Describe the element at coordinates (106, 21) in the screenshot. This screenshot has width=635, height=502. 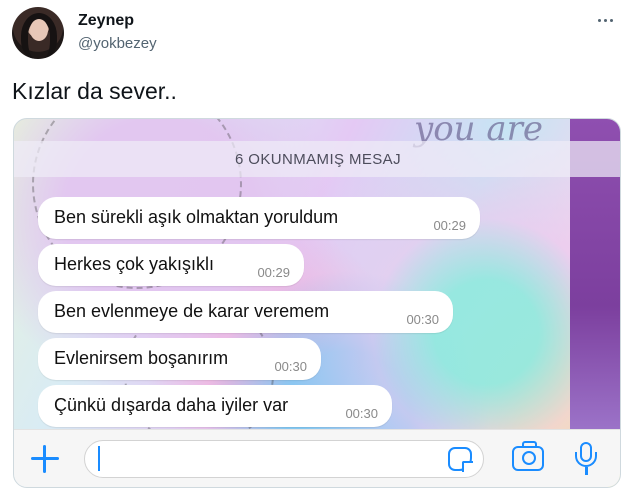
I see `author-name: Zeynep` at that location.